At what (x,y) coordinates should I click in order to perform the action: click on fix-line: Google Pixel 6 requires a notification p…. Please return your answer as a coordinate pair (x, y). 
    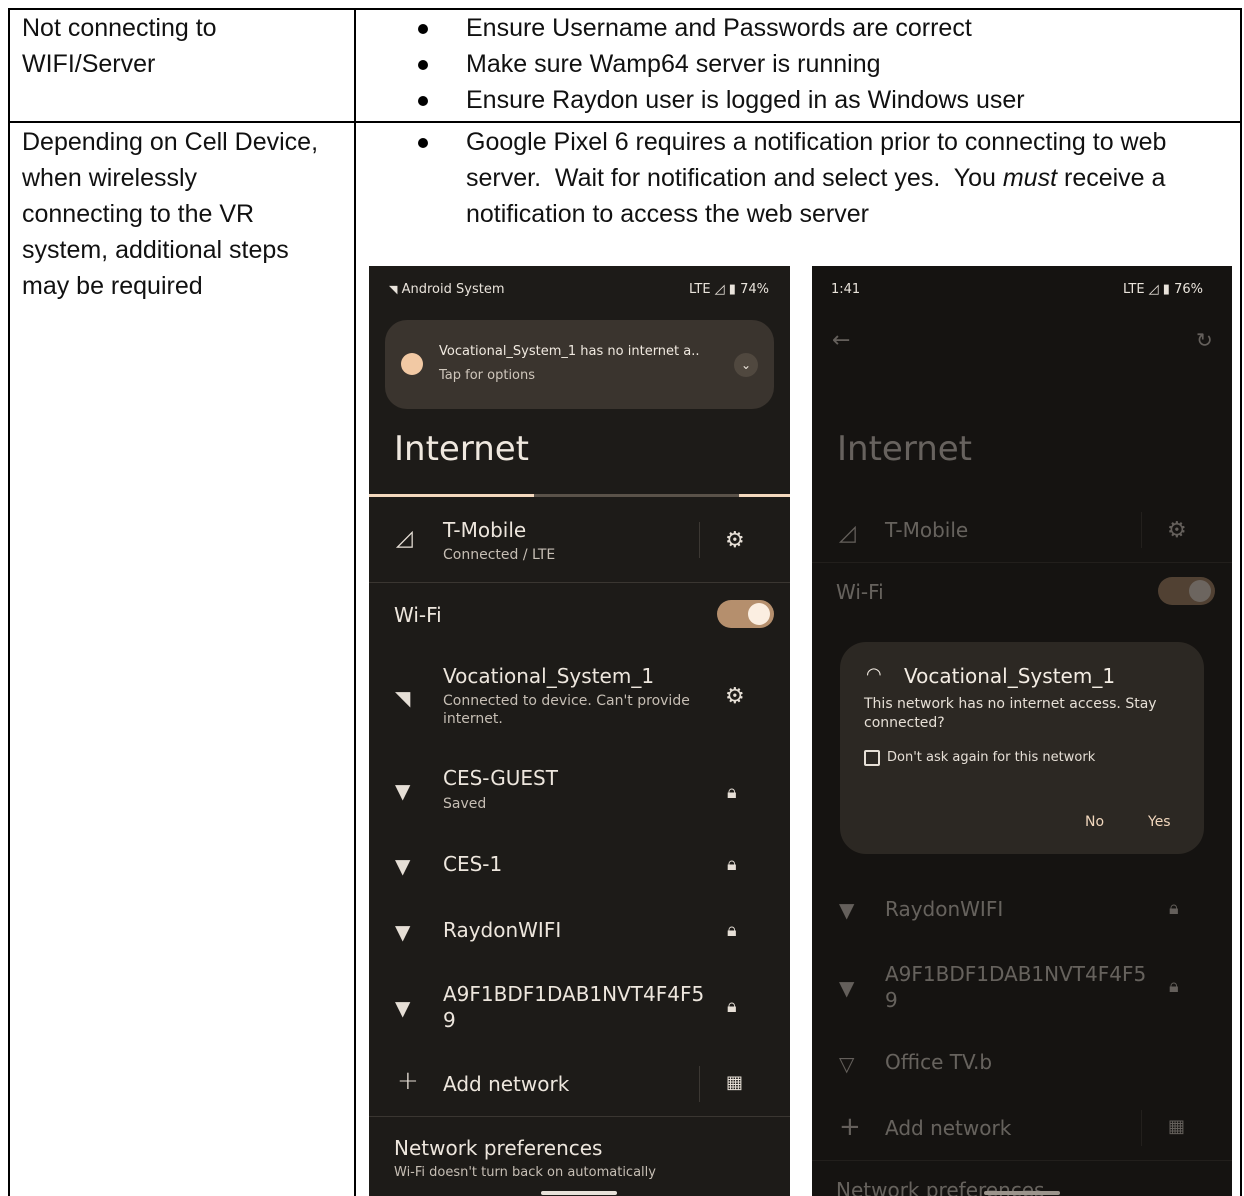
    Looking at the image, I should click on (816, 142).